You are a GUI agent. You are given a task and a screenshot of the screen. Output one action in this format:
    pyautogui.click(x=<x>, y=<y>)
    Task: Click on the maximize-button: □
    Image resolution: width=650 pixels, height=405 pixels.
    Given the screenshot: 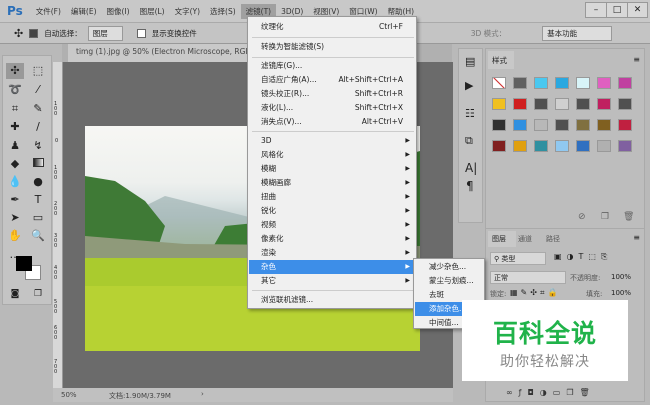 What is the action you would take?
    pyautogui.click(x=617, y=10)
    